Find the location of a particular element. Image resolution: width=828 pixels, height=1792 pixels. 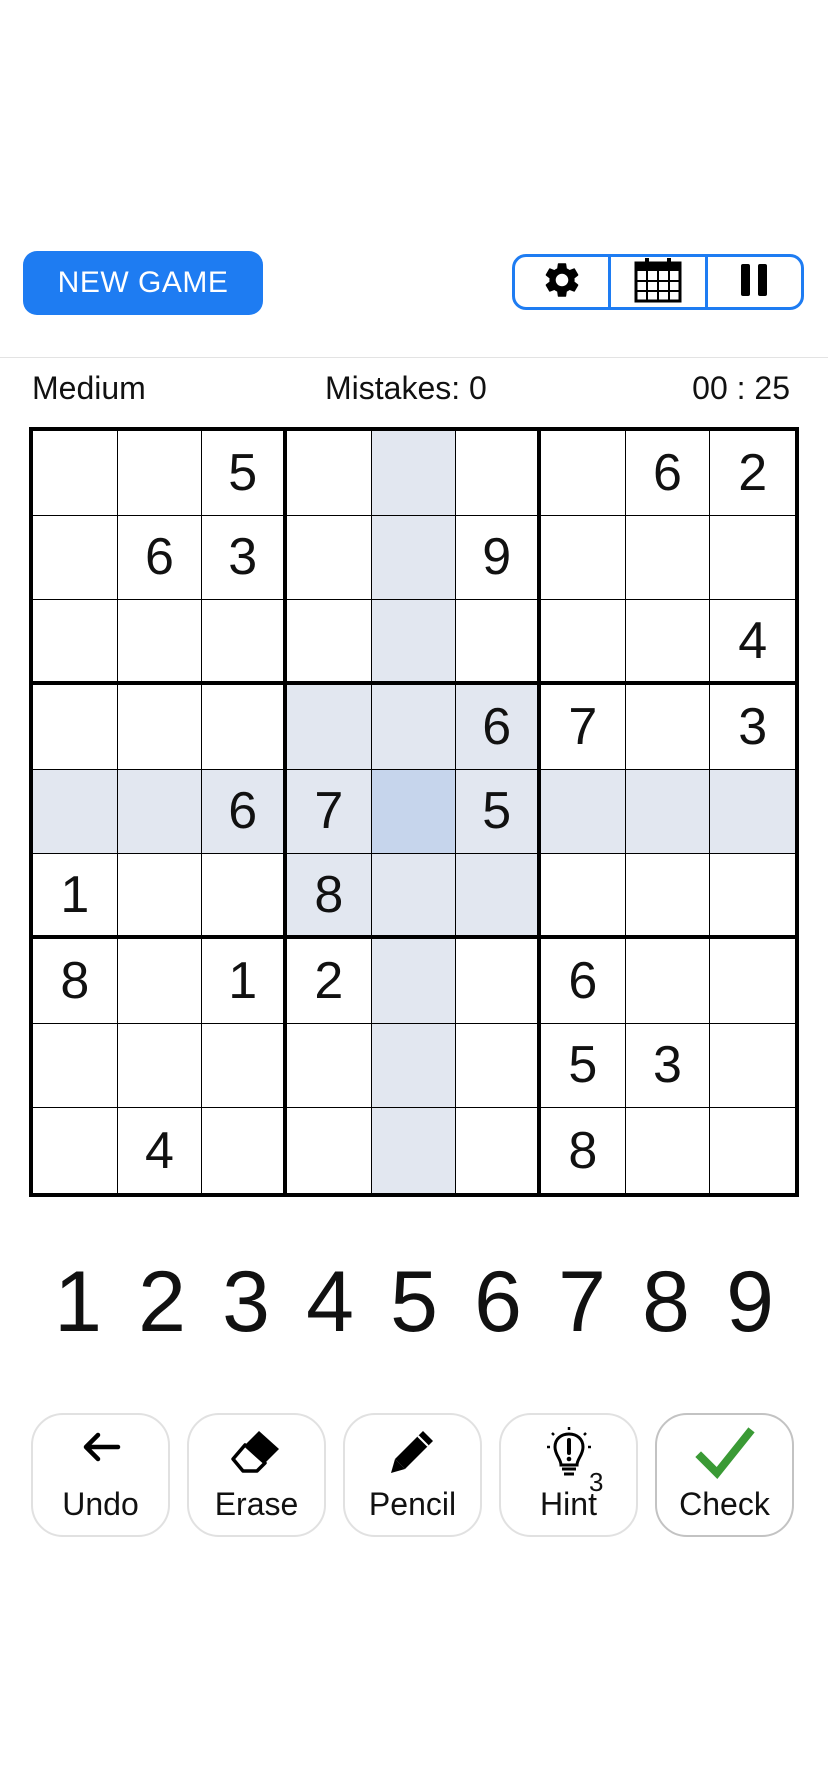

board-cell-r7c1: 8 is located at coordinates (75, 981).